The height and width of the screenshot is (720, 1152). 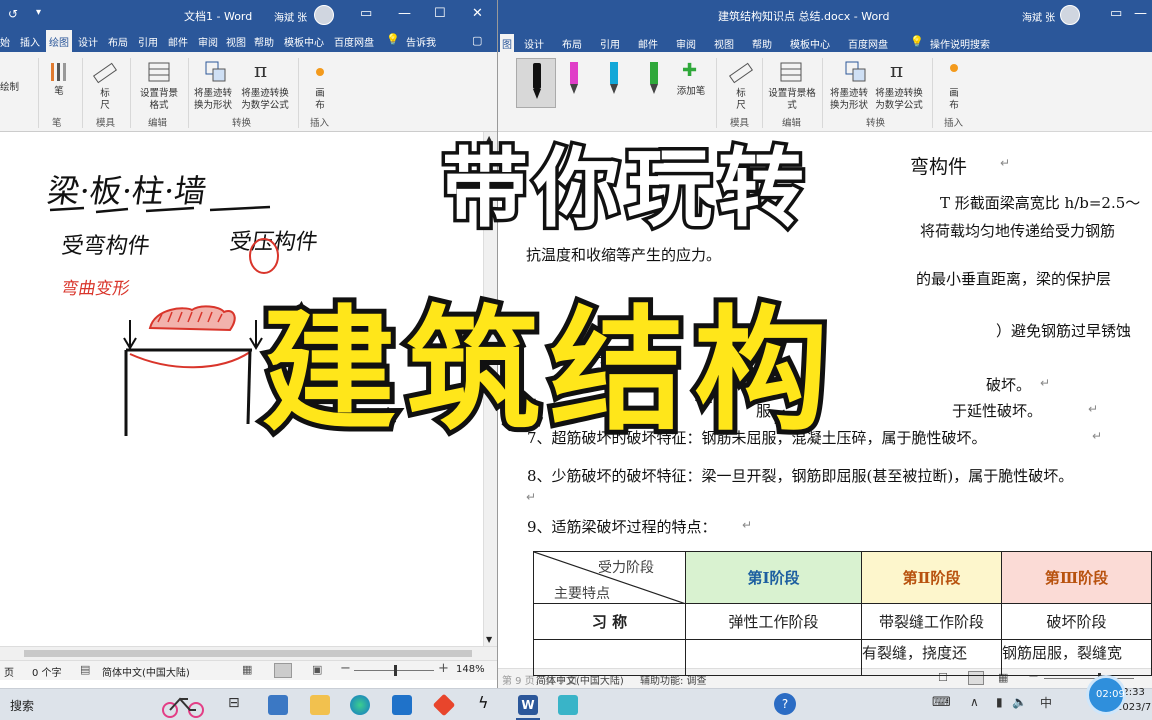 What do you see at coordinates (317, 669) in the screenshot?
I see `web-layout-button: ▣` at bounding box center [317, 669].